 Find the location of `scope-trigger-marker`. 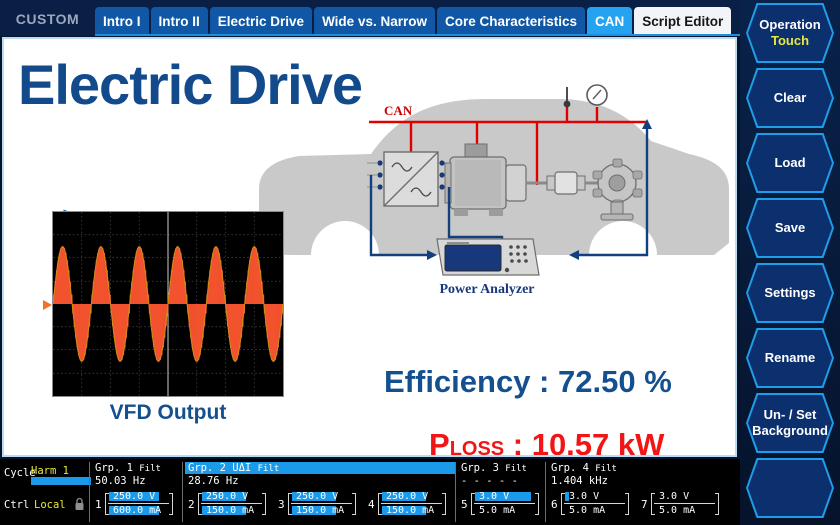

scope-trigger-marker is located at coordinates (47, 305).